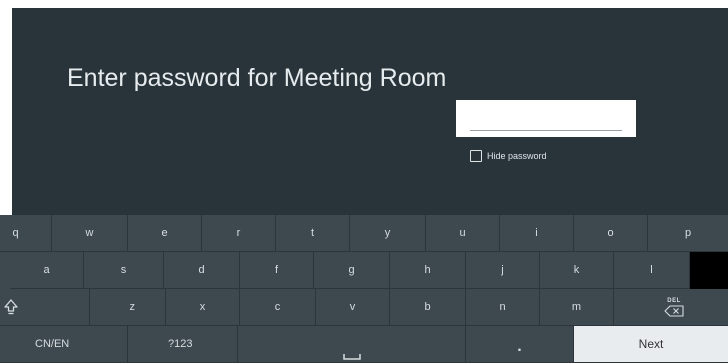  What do you see at coordinates (611, 233) in the screenshot?
I see `key-o: o` at bounding box center [611, 233].